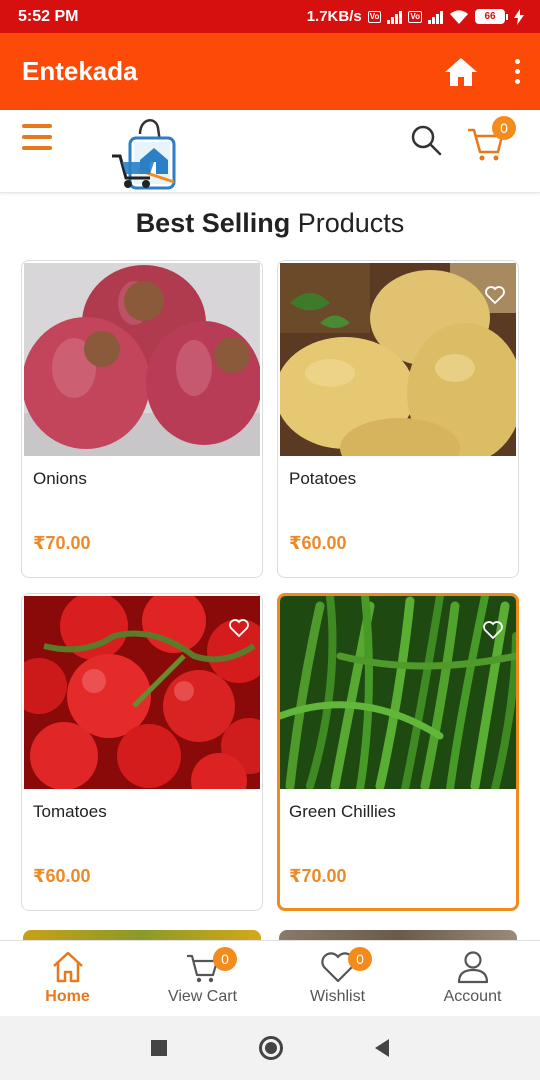 This screenshot has width=540, height=1080. I want to click on home-icon, so click(461, 72).